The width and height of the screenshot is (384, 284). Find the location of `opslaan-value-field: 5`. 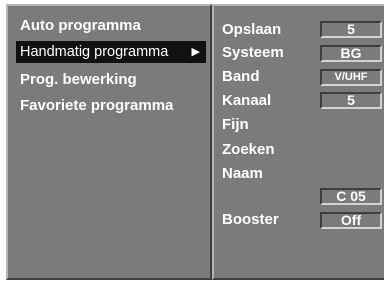

opslaan-value-field: 5 is located at coordinates (351, 29).